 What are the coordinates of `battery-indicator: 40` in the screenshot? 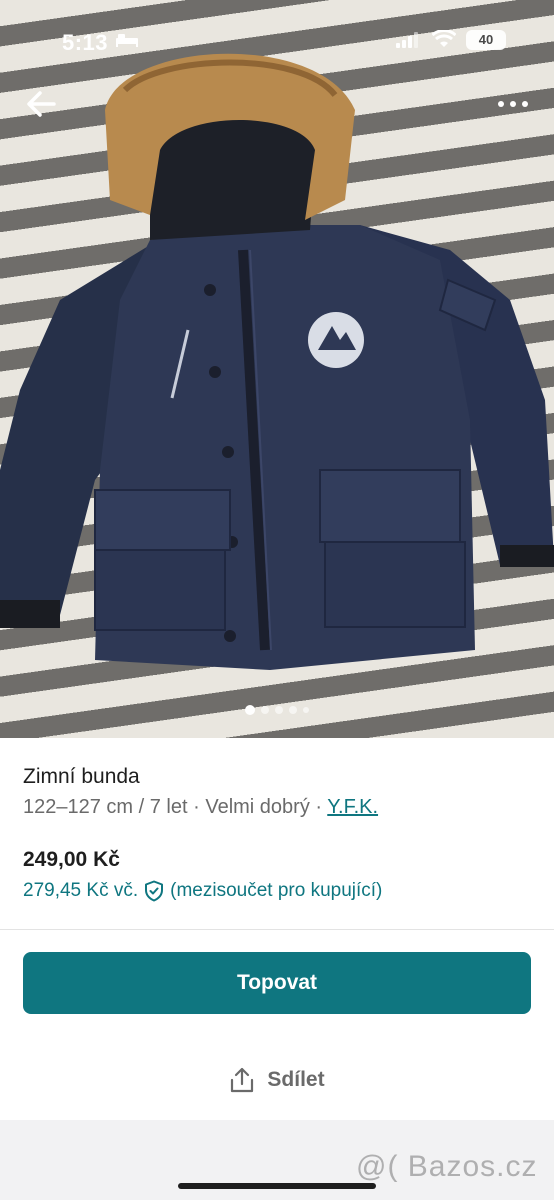 It's located at (486, 40).